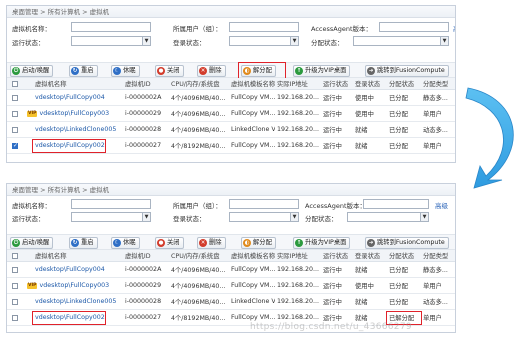 This screenshot has height=338, width=532. Describe the element at coordinates (489, 138) in the screenshot. I see `transition-arrow-icon` at that location.